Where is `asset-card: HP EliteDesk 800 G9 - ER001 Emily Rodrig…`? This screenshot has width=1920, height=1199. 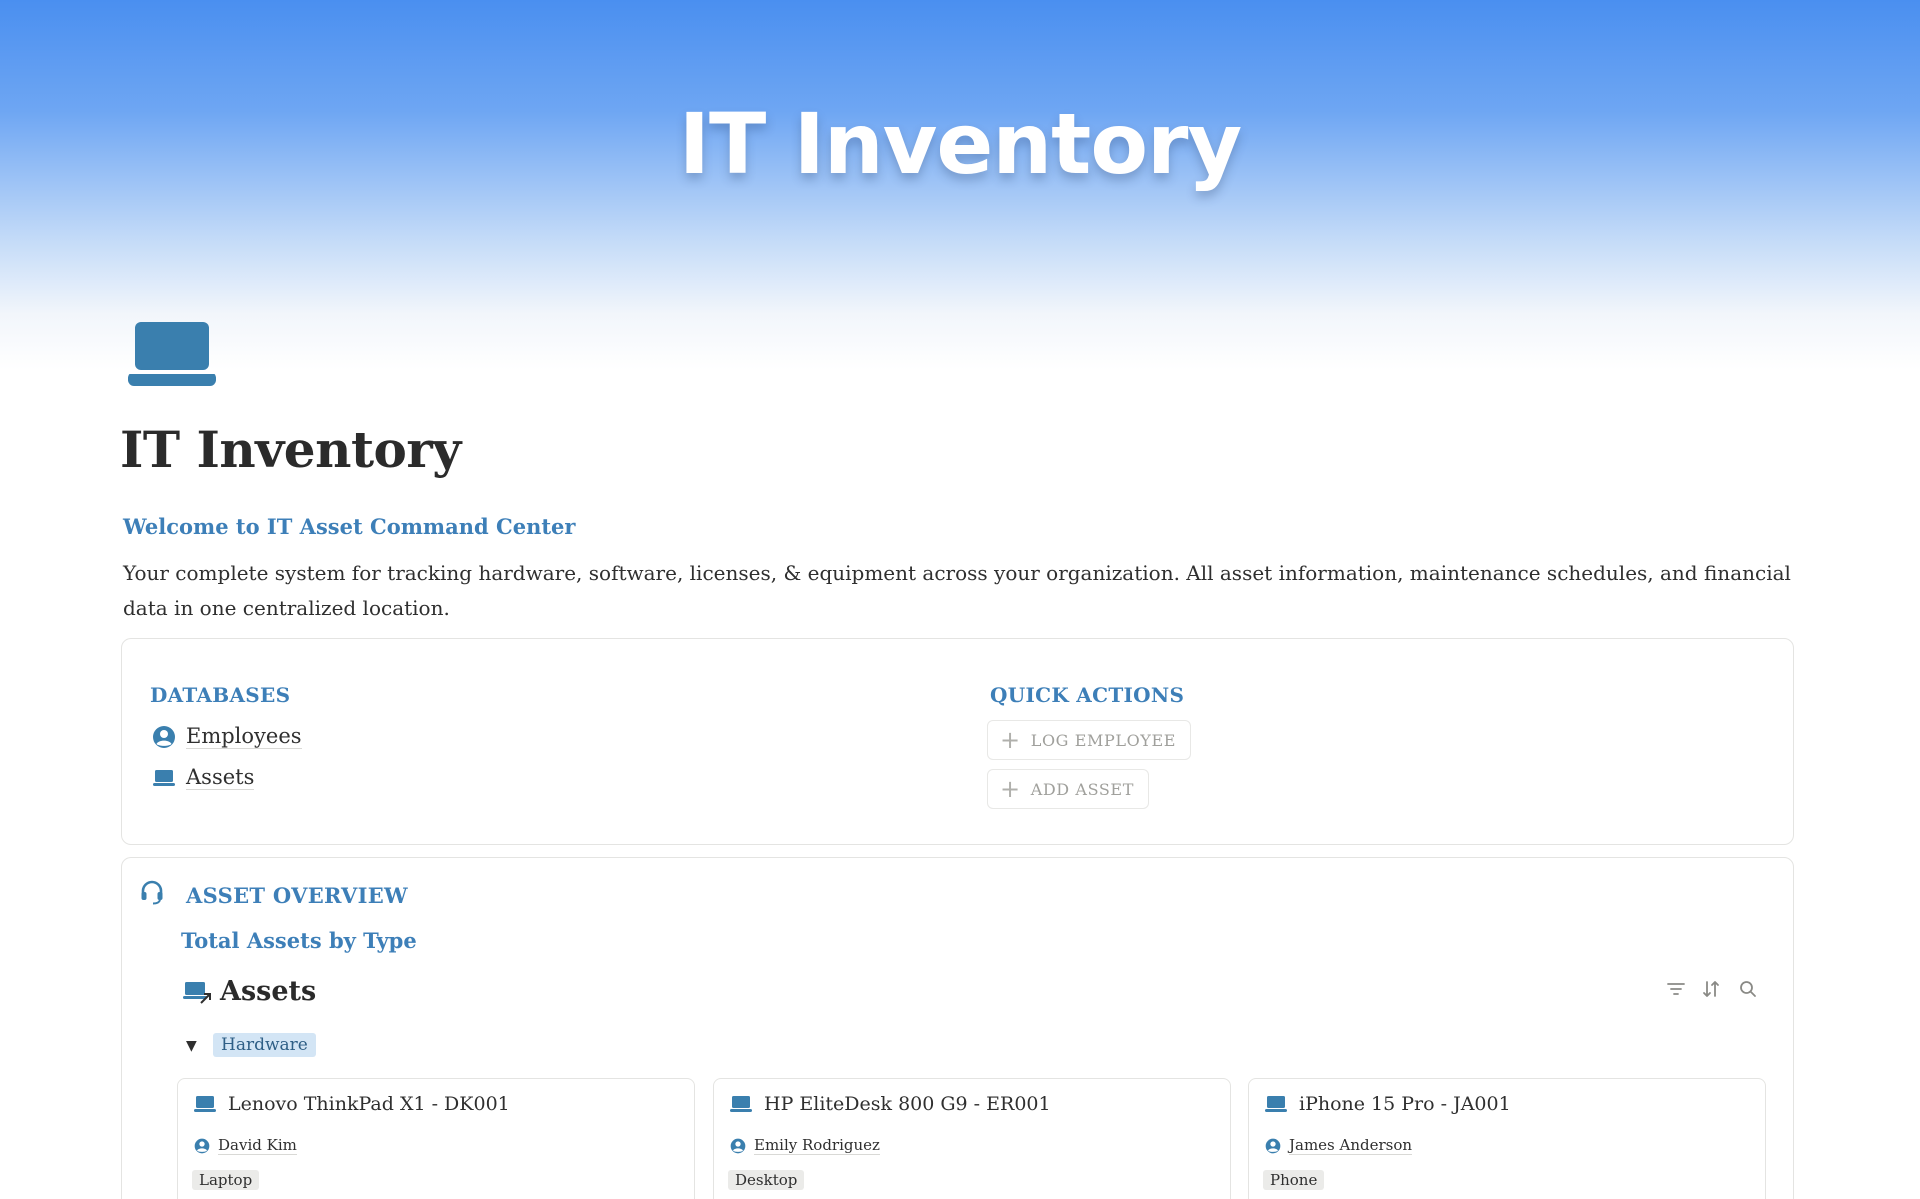
asset-card: HP EliteDesk 800 G9 - ER001 Emily Rodrig… is located at coordinates (972, 1138).